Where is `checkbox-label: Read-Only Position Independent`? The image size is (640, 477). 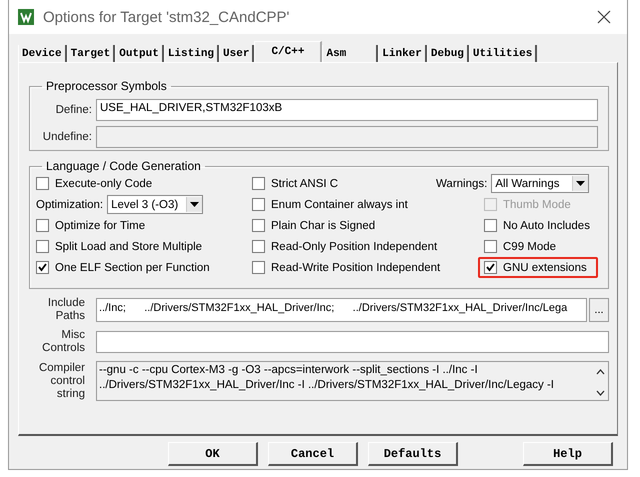 checkbox-label: Read-Only Position Independent is located at coordinates (354, 246).